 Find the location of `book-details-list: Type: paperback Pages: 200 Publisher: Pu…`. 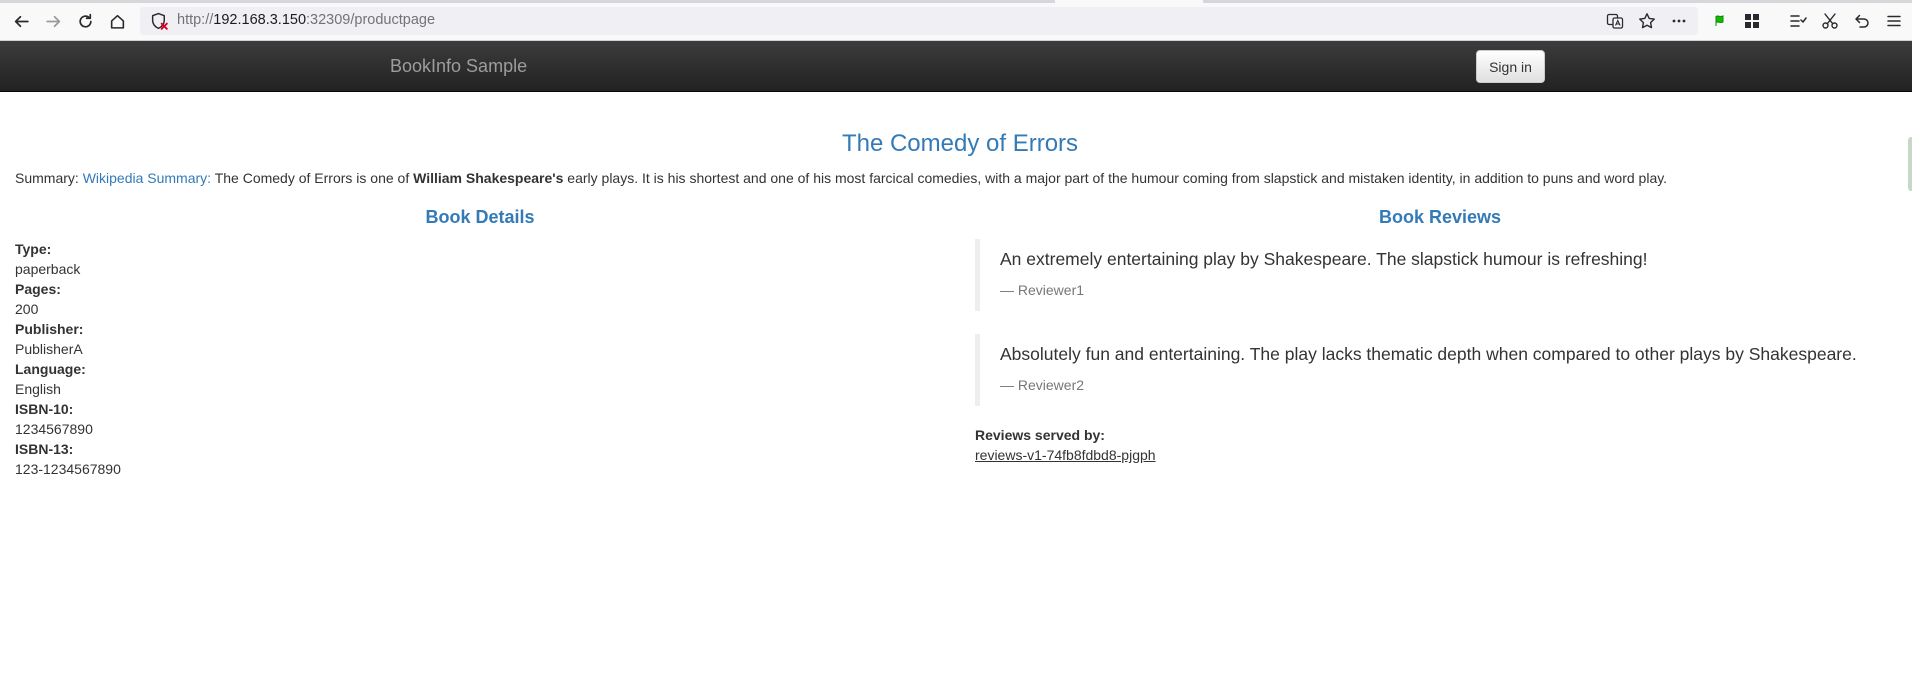

book-details-list: Type: paperback Pages: 200 Publisher: Pu… is located at coordinates (68, 359).